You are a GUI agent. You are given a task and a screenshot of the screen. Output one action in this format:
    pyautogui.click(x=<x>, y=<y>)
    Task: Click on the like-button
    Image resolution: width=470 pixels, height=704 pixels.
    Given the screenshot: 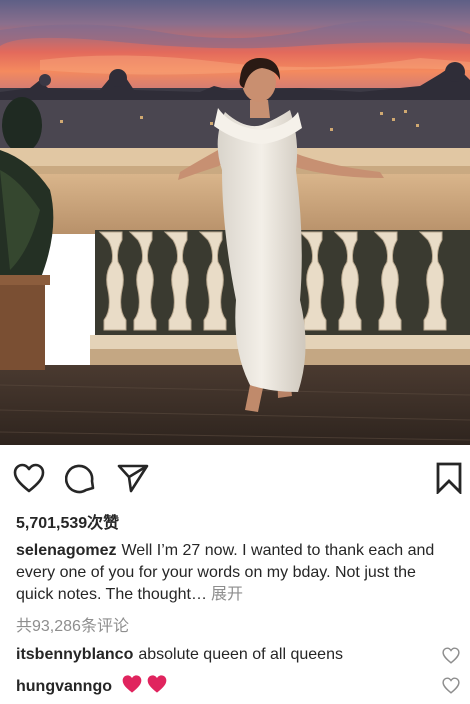 What is the action you would take?
    pyautogui.click(x=29, y=478)
    